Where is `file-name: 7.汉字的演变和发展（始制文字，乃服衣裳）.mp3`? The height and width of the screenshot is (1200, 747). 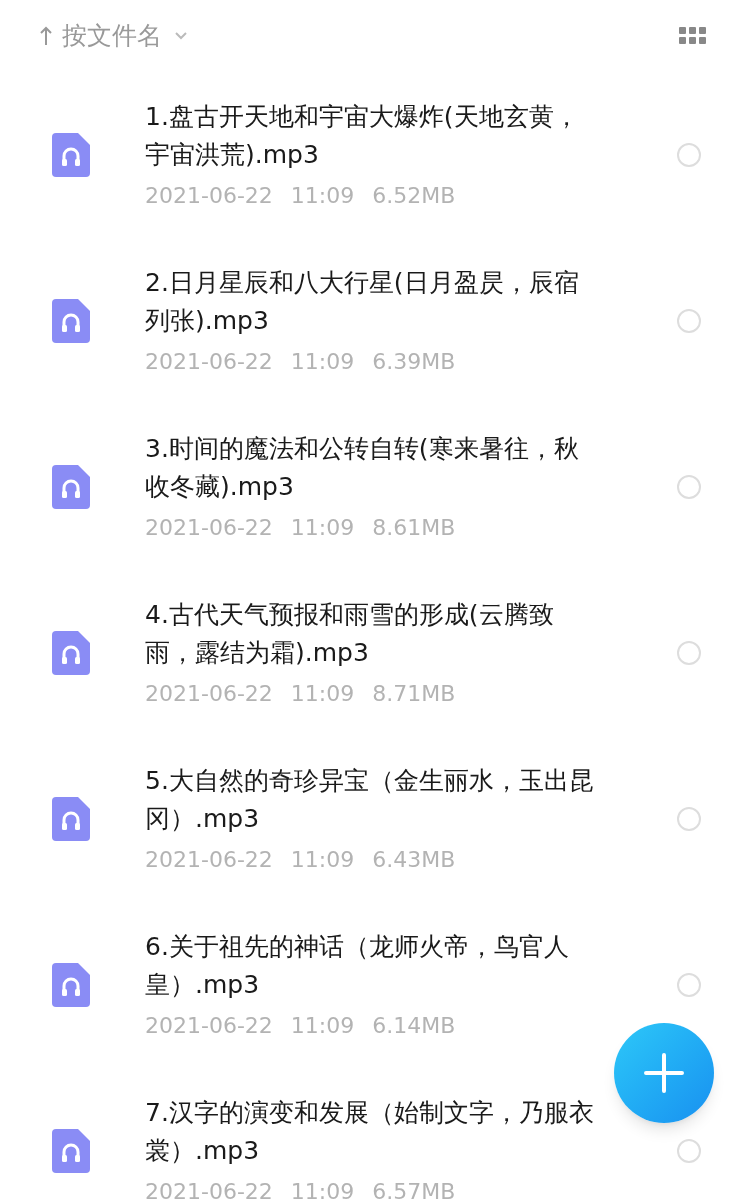
file-name: 7.汉字的演变和发展（始制文字，乃服衣裳）.mp3 is located at coordinates (370, 1132).